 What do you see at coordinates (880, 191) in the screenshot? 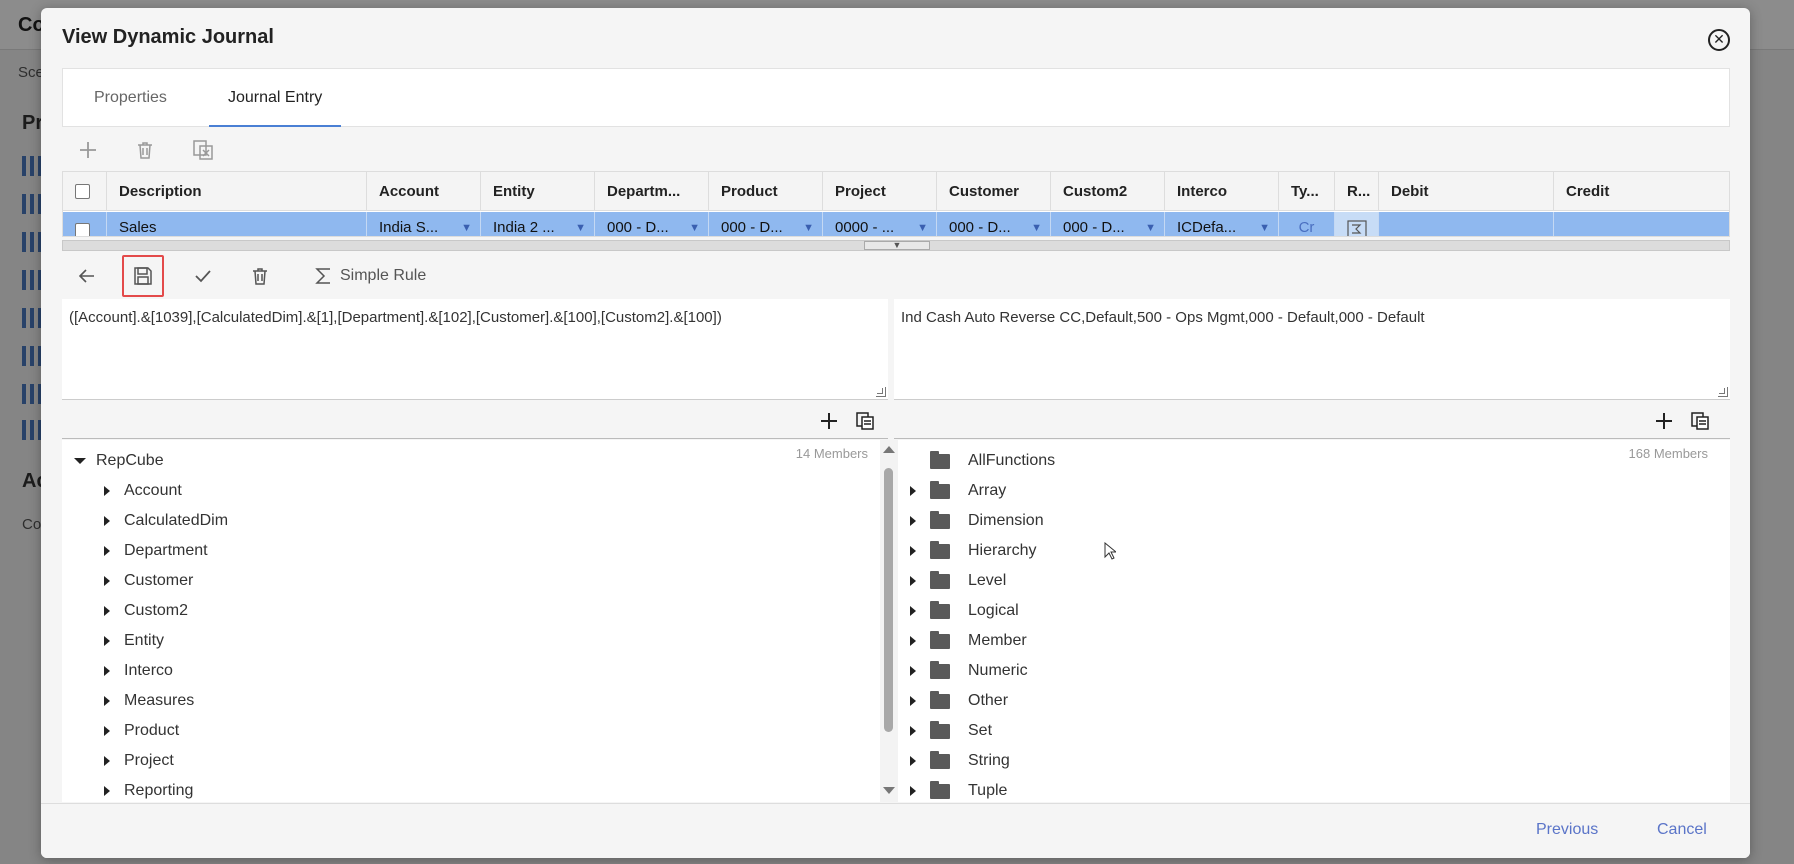
I see `column-header: Project` at bounding box center [880, 191].